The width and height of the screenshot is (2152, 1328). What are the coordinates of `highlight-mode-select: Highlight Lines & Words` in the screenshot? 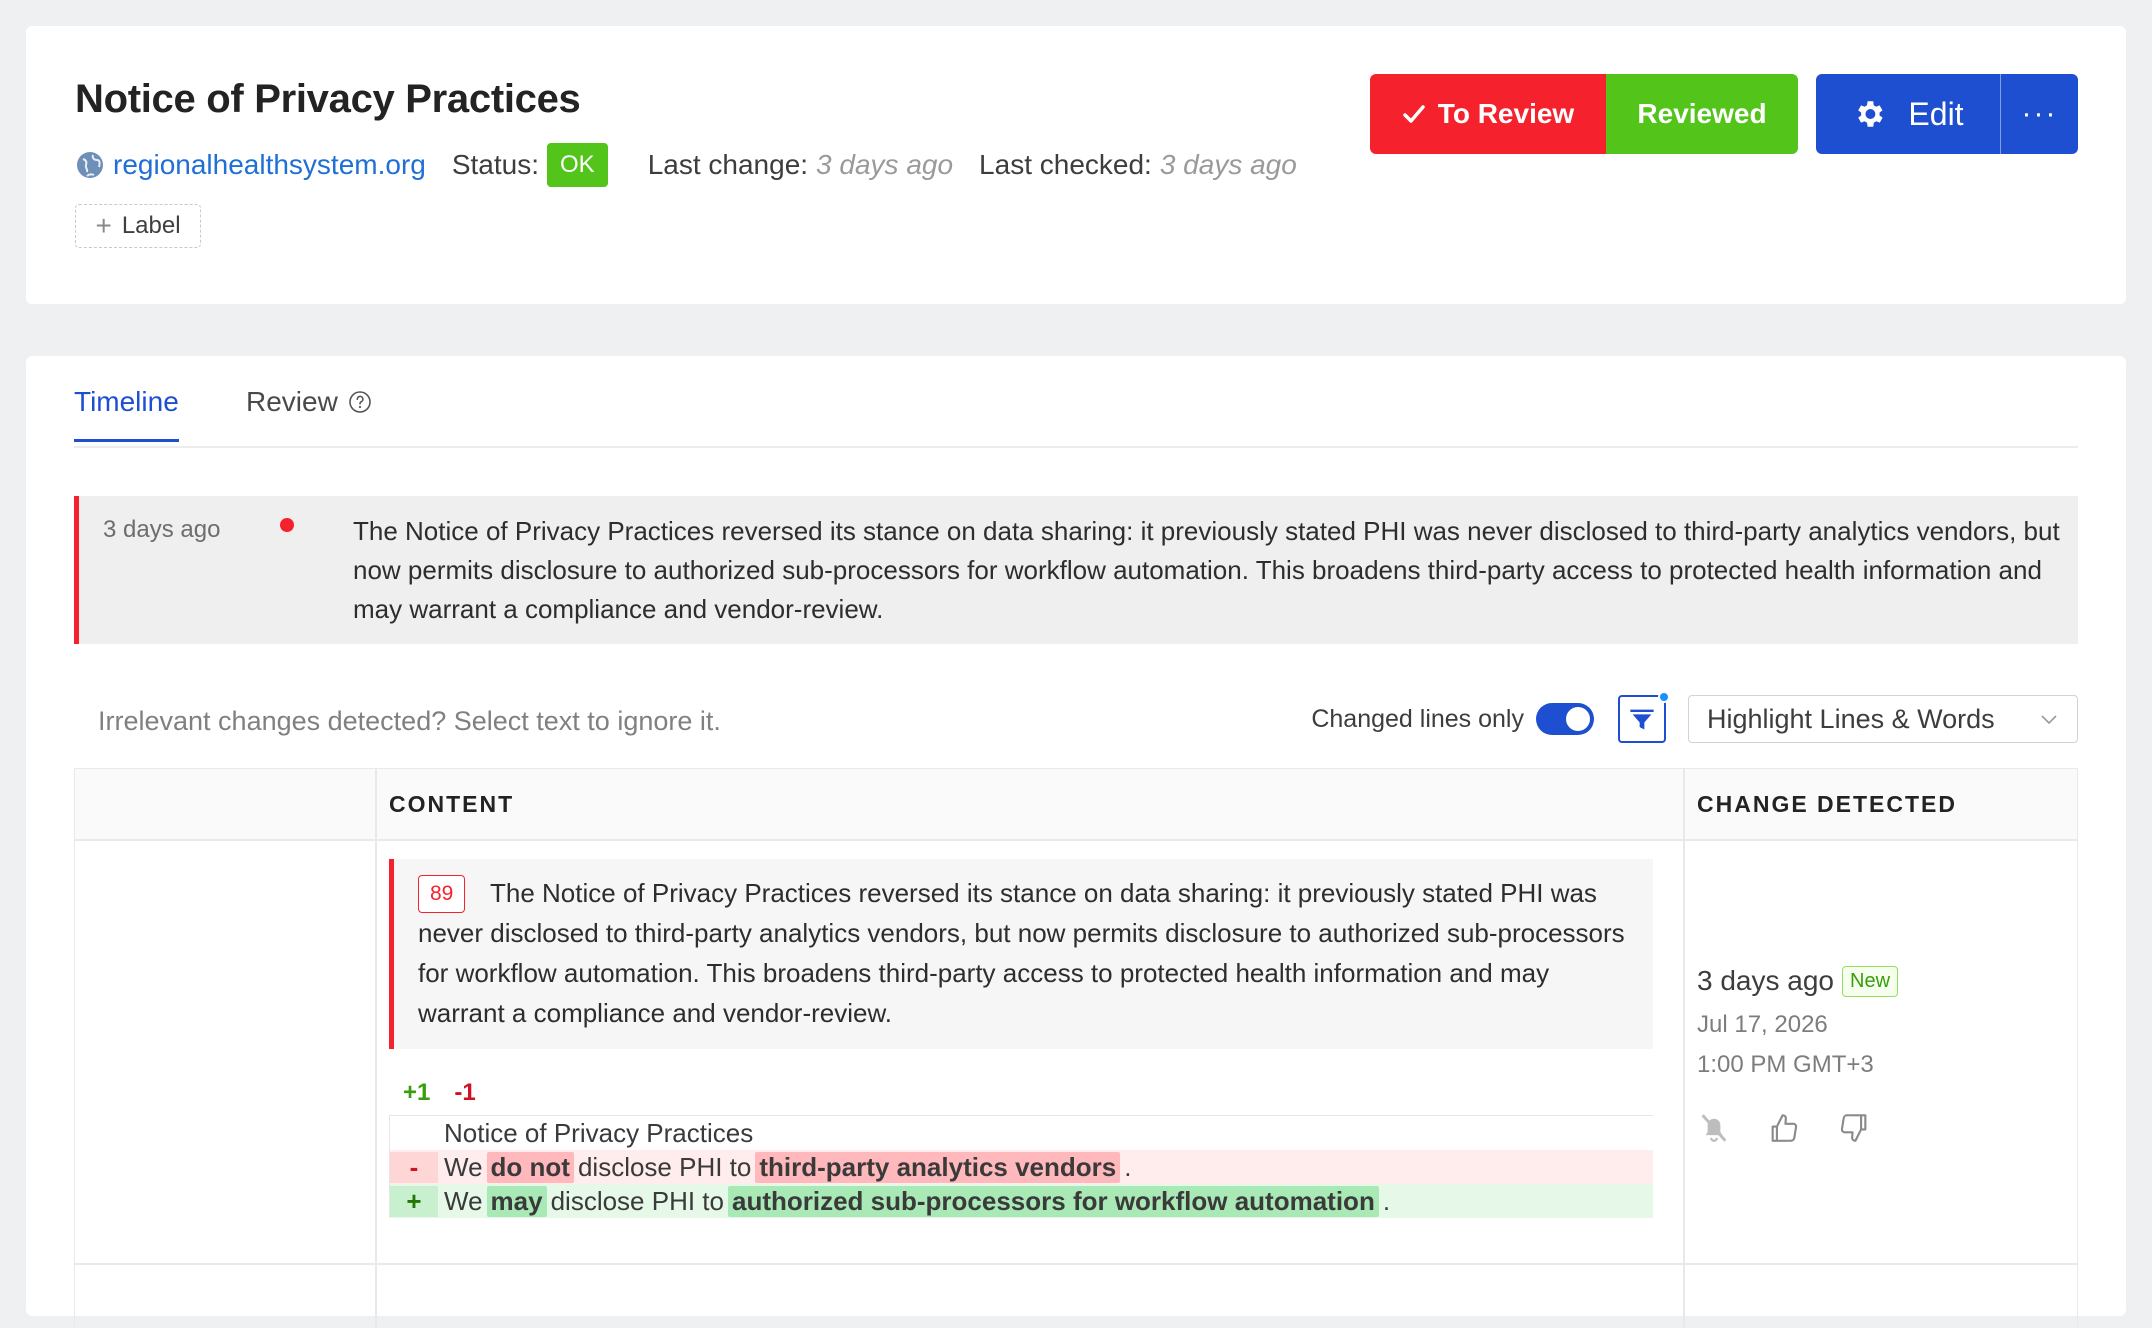 It's located at (1883, 719).